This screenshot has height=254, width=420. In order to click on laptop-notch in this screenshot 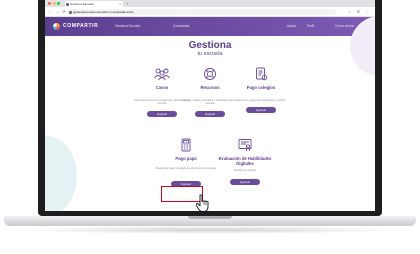, I will do `click(210, 217)`.